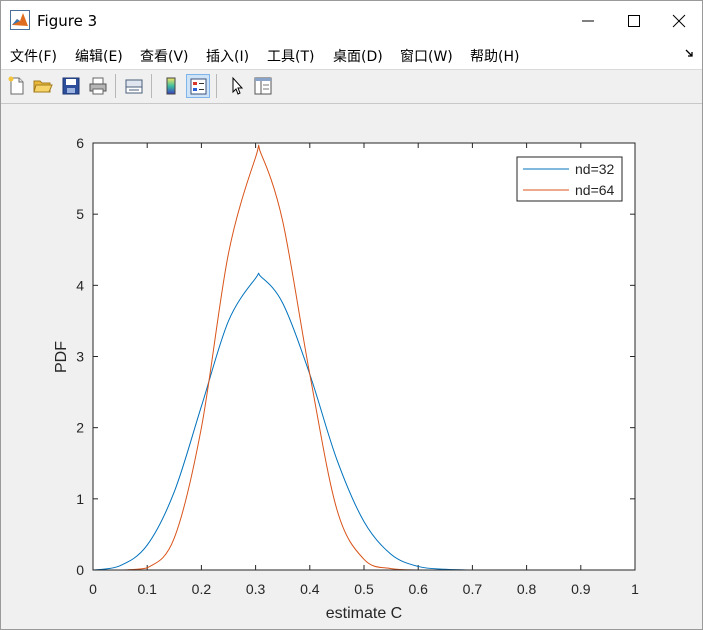 Image resolution: width=703 pixels, height=630 pixels. Describe the element at coordinates (595, 190) in the screenshot. I see `legend-label-nd64: nd=64` at that location.